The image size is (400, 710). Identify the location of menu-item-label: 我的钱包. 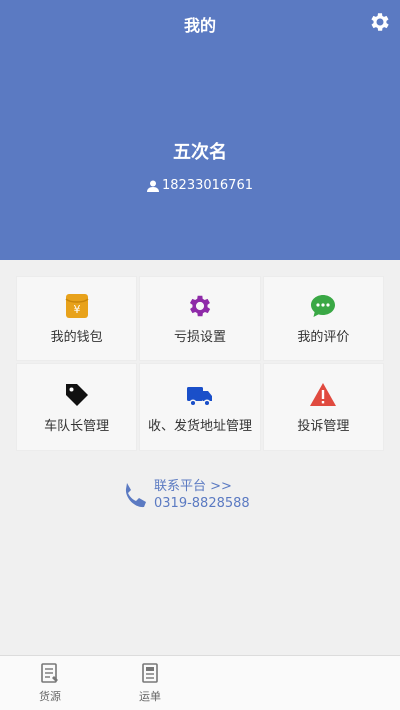
(76, 337).